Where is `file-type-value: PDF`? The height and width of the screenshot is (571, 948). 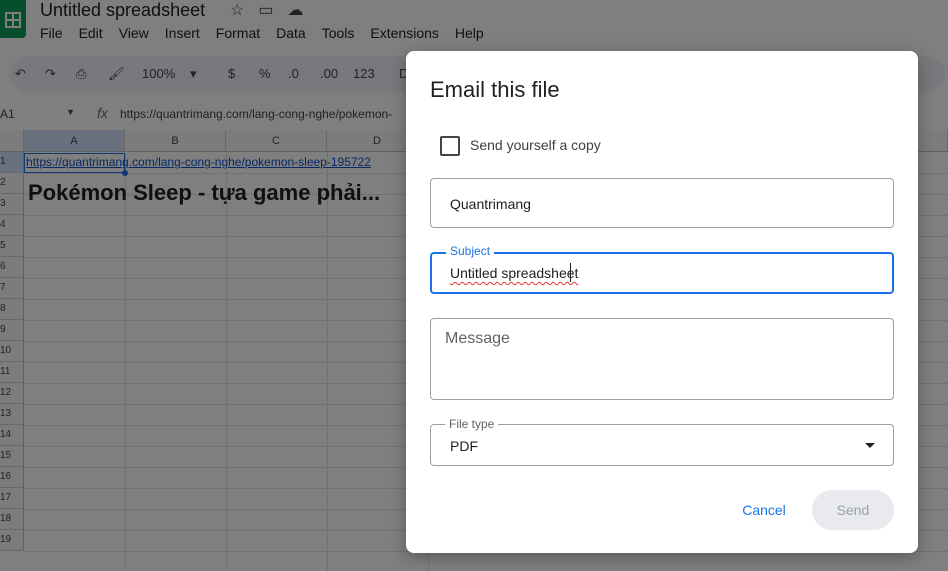
file-type-value: PDF is located at coordinates (464, 446).